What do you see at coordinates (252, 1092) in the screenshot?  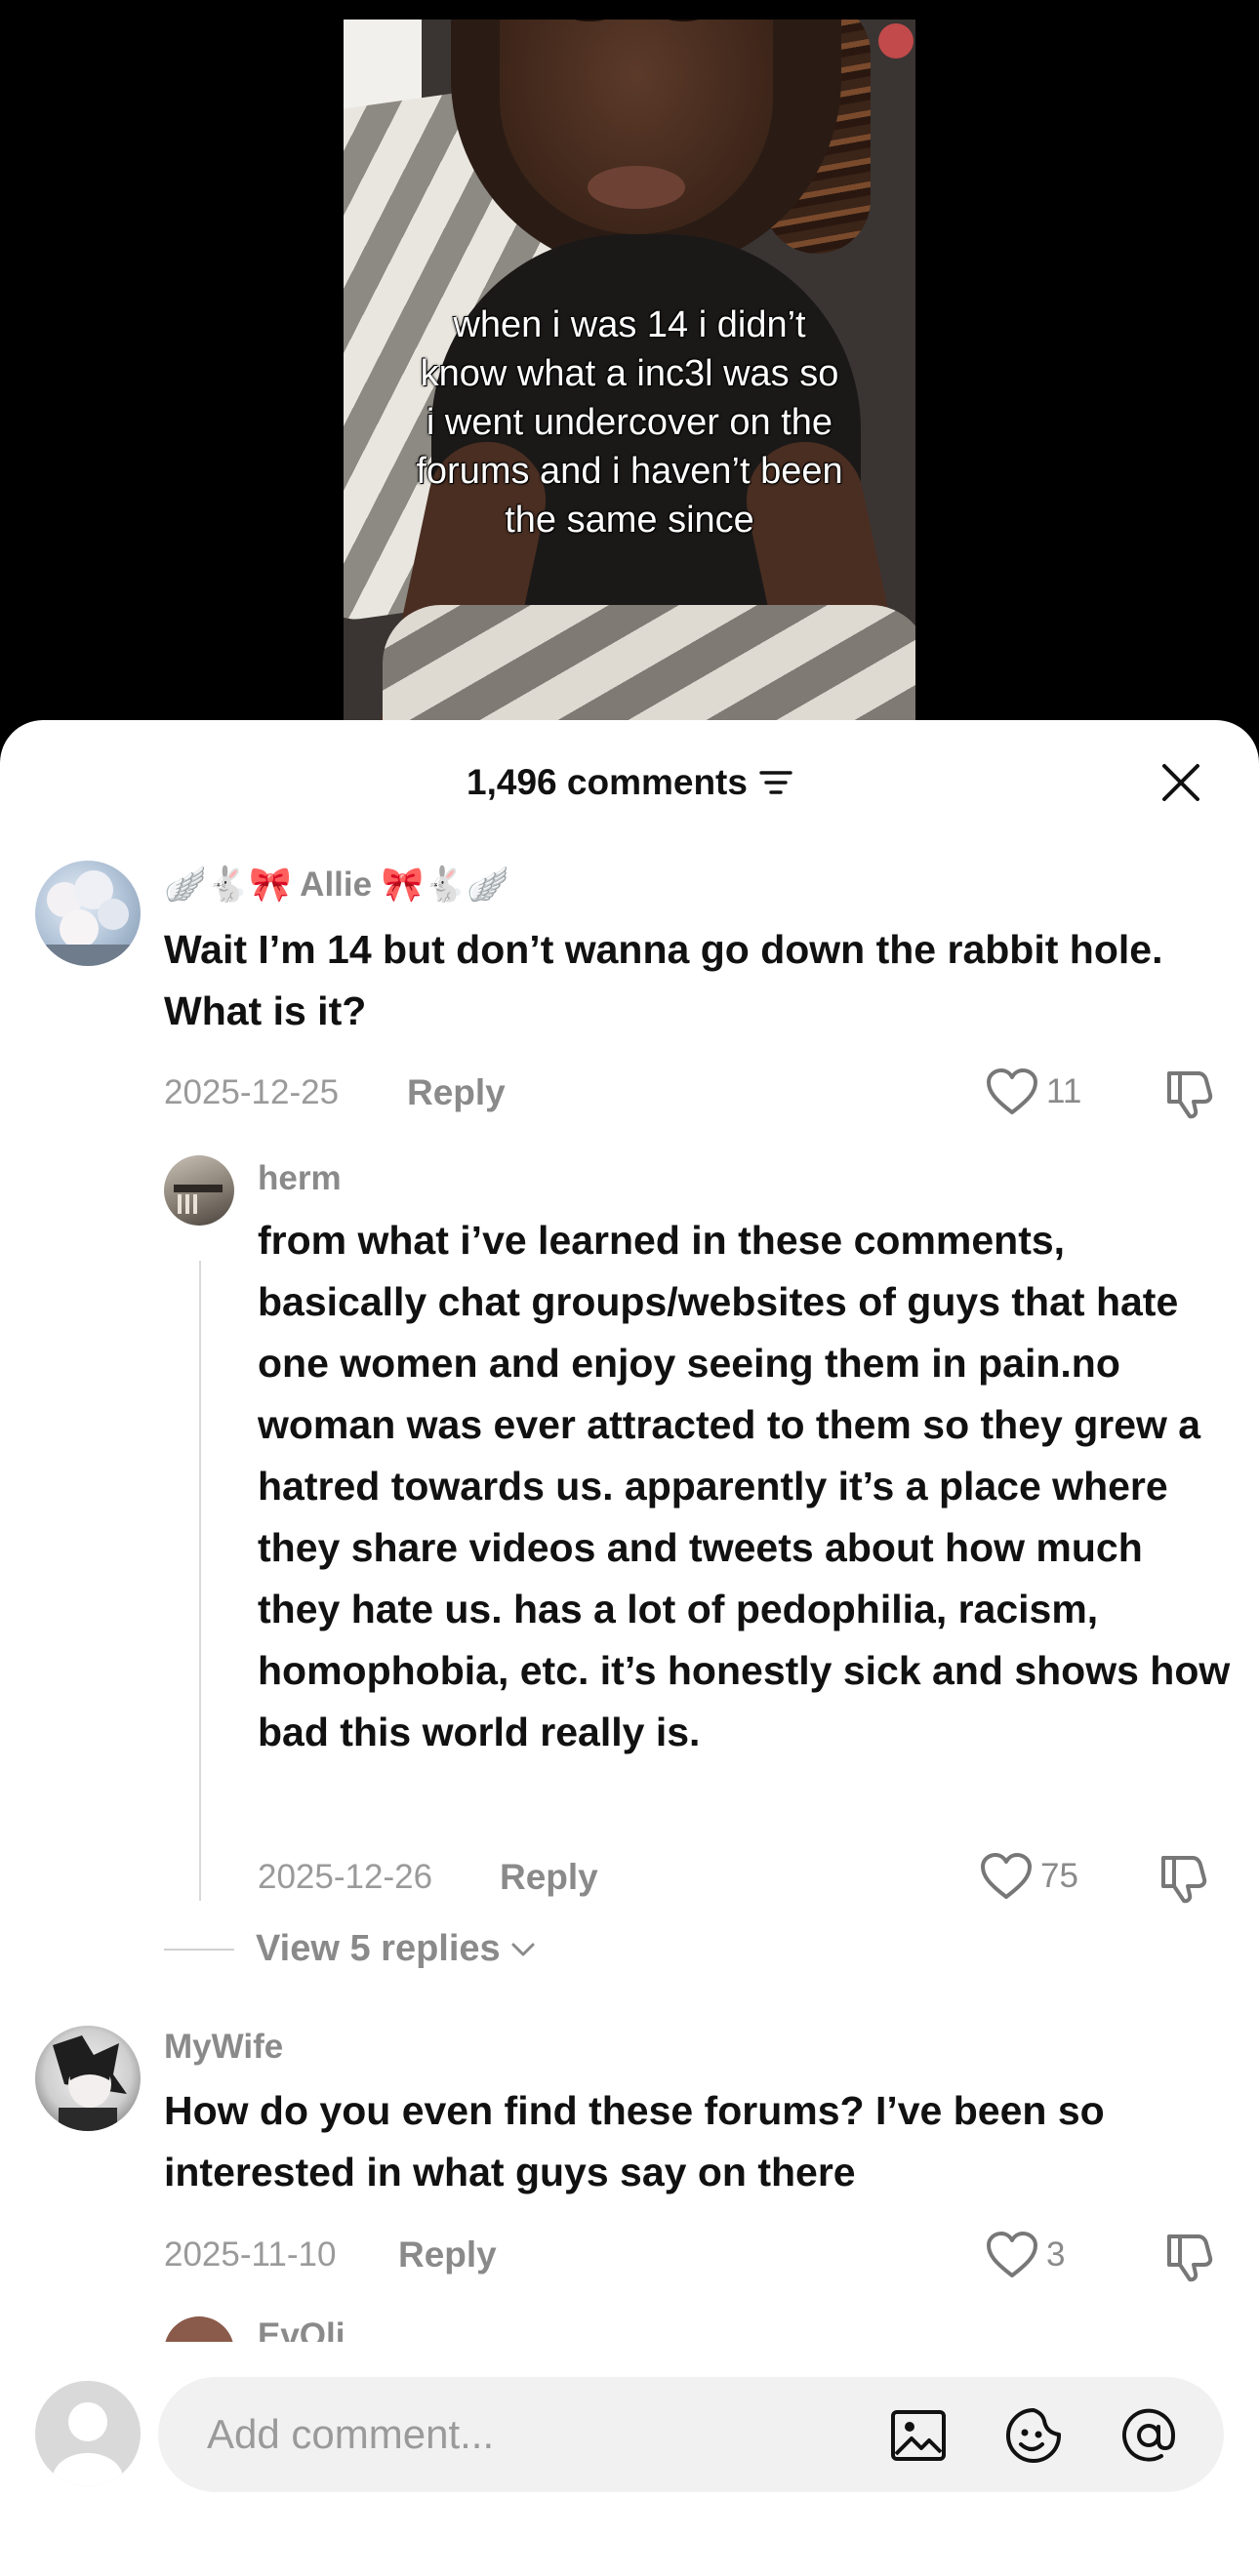 I see `comment-date: 2025-12-25` at bounding box center [252, 1092].